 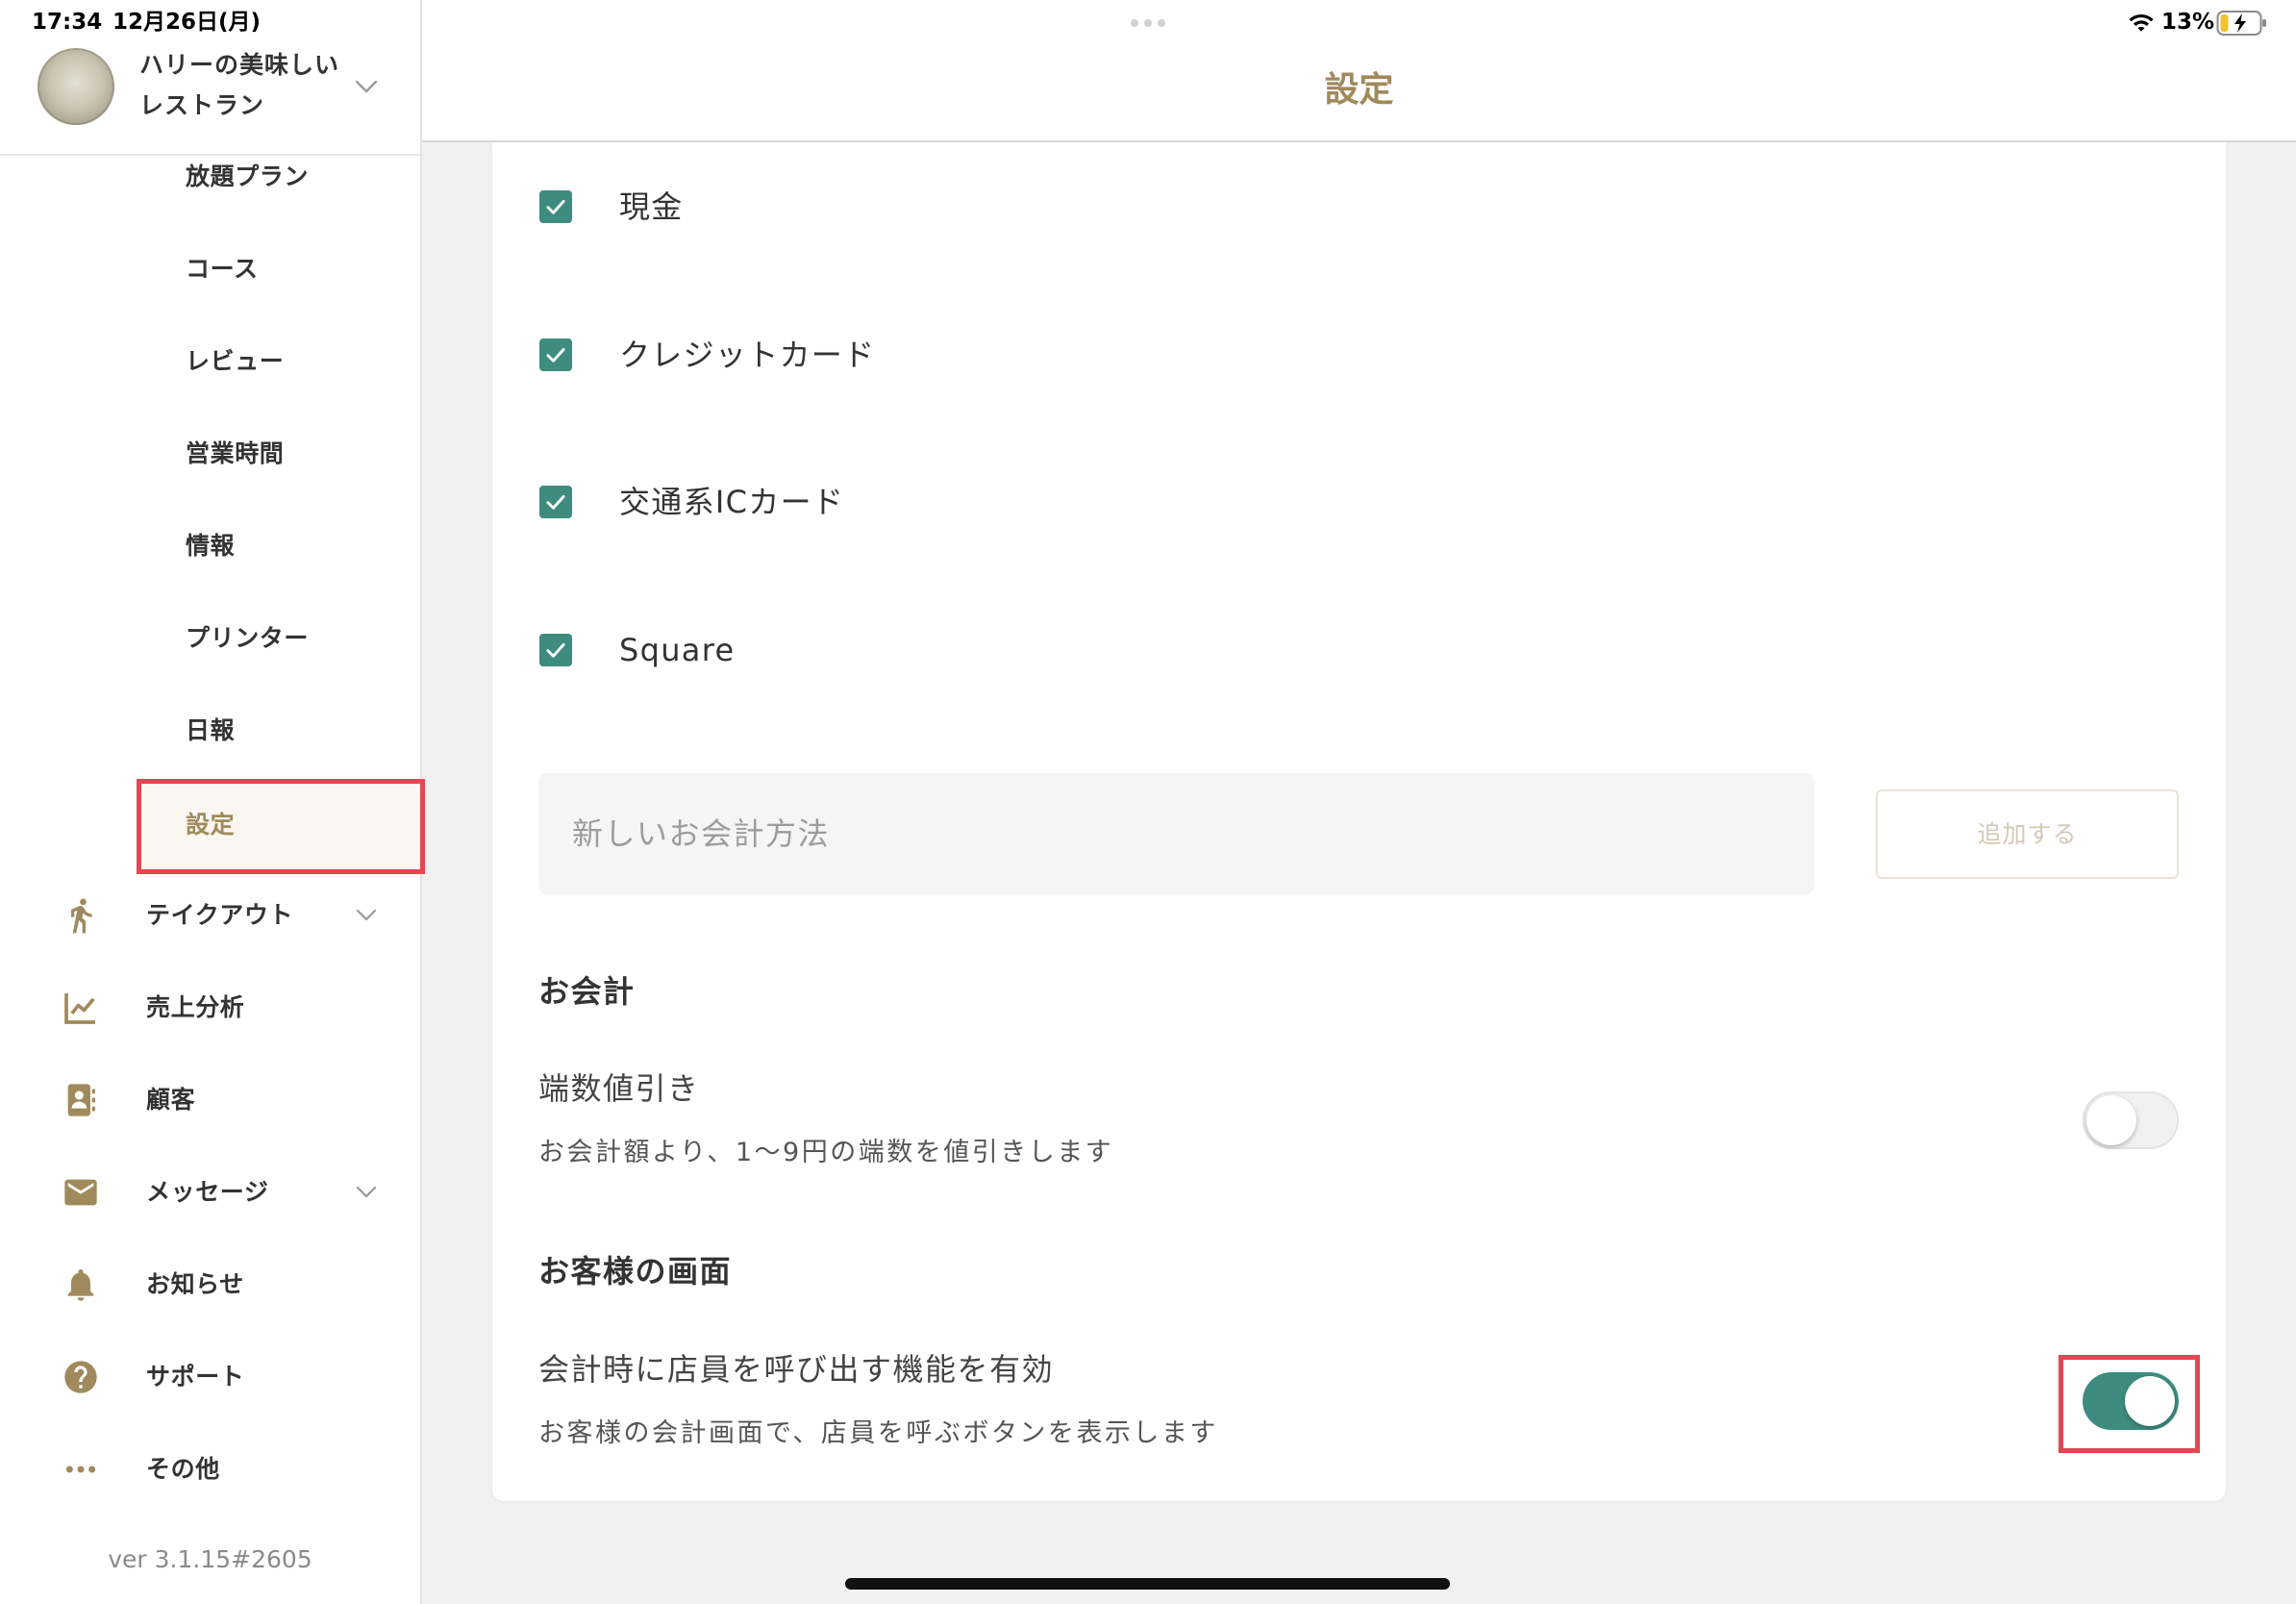 I want to click on add-payment-method-button: 追加する, so click(x=2027, y=834).